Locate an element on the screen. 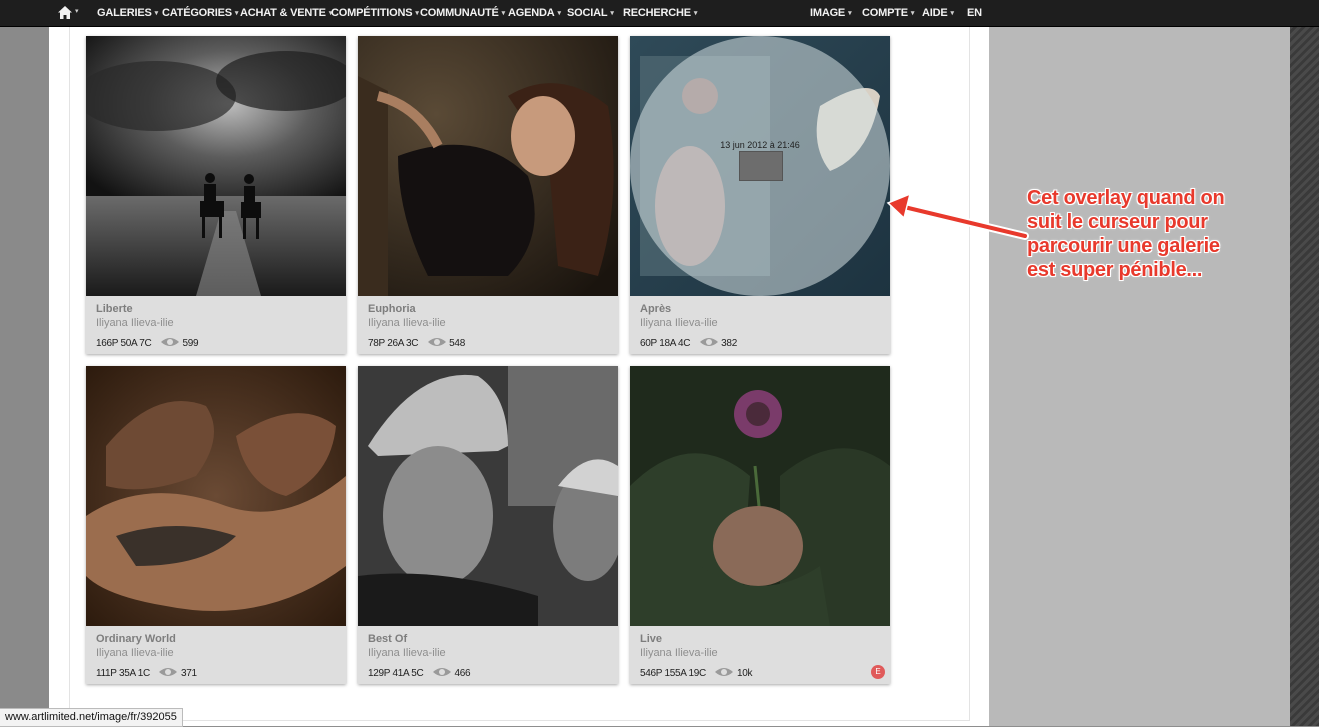  nav-galeries: GALERIES ▾ is located at coordinates (127, 13).